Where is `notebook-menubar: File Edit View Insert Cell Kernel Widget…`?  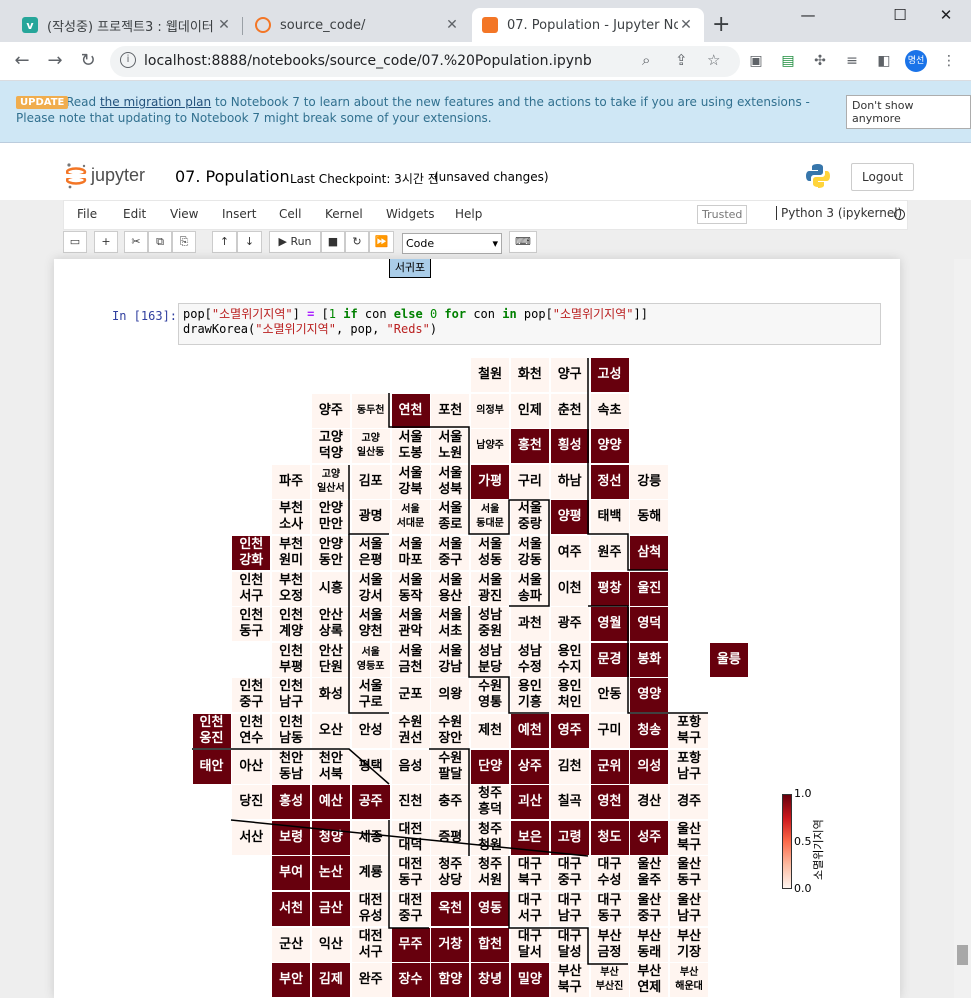 notebook-menubar: File Edit View Insert Cell Kernel Widget… is located at coordinates (485, 215).